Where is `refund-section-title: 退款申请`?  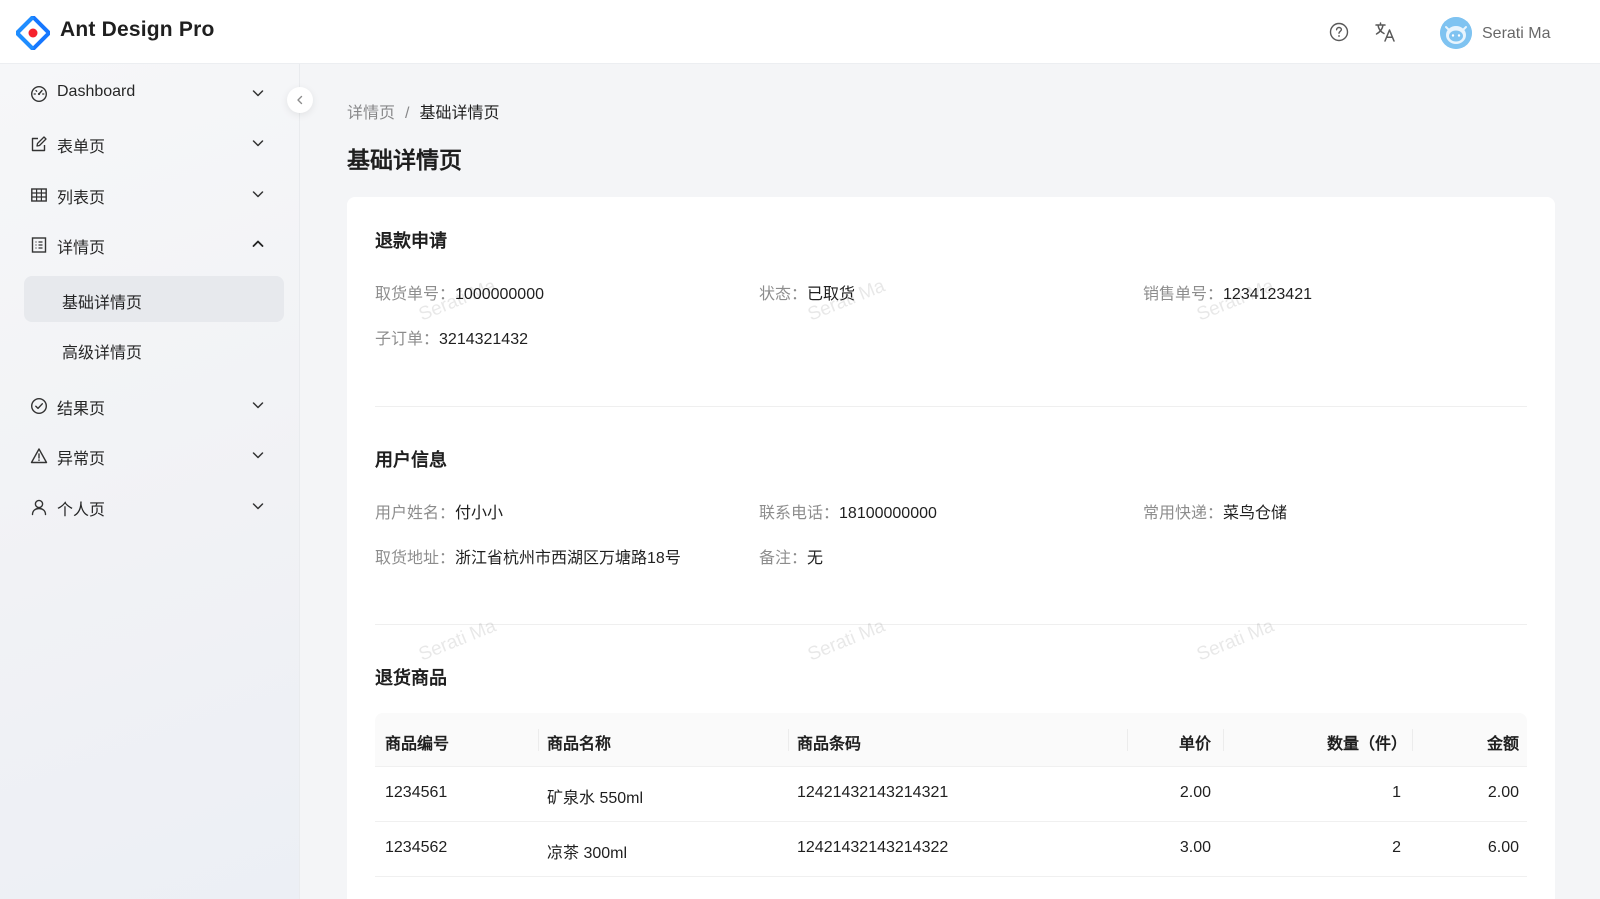 refund-section-title: 退款申请 is located at coordinates (411, 241).